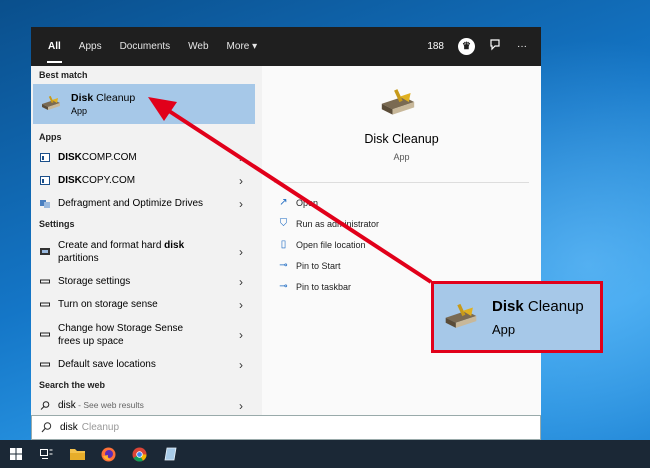 This screenshot has width=650, height=468. What do you see at coordinates (461, 317) in the screenshot?
I see `disk-cleanup-icon` at bounding box center [461, 317].